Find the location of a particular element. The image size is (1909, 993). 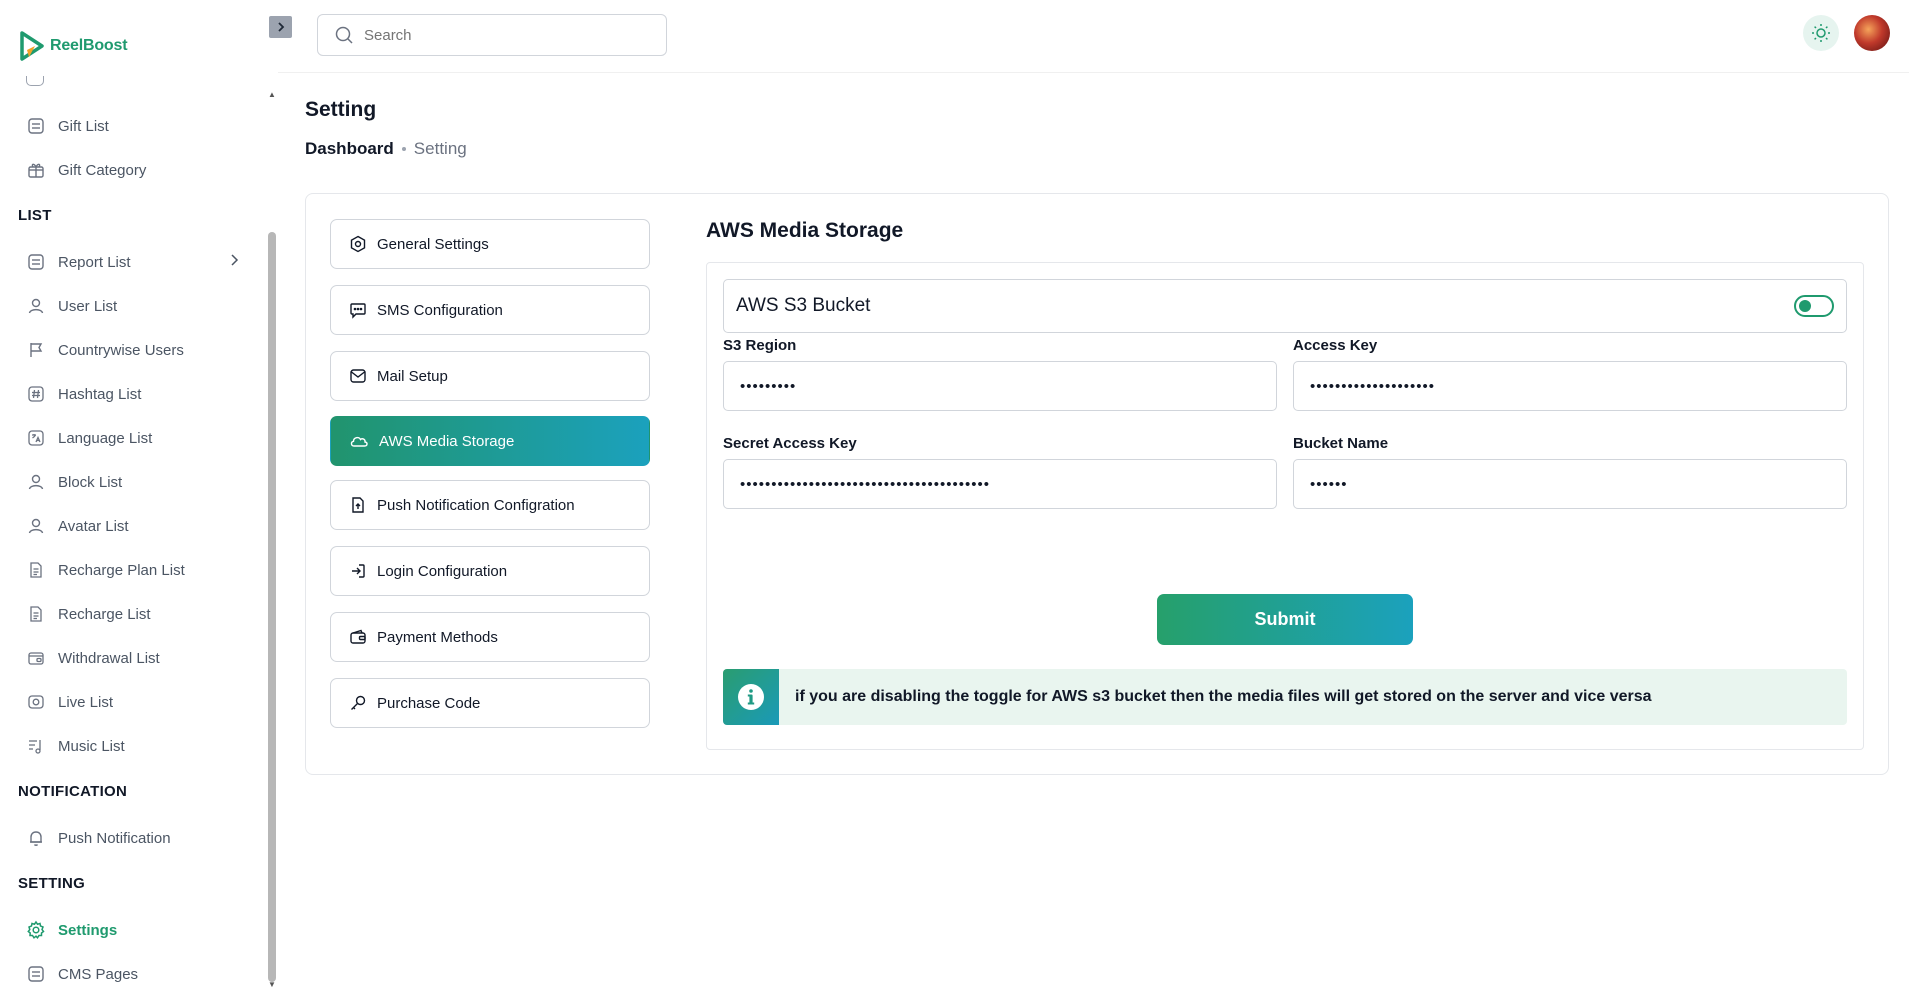

aws-s3-toggle-label: AWS S3 Bucket is located at coordinates (803, 305).